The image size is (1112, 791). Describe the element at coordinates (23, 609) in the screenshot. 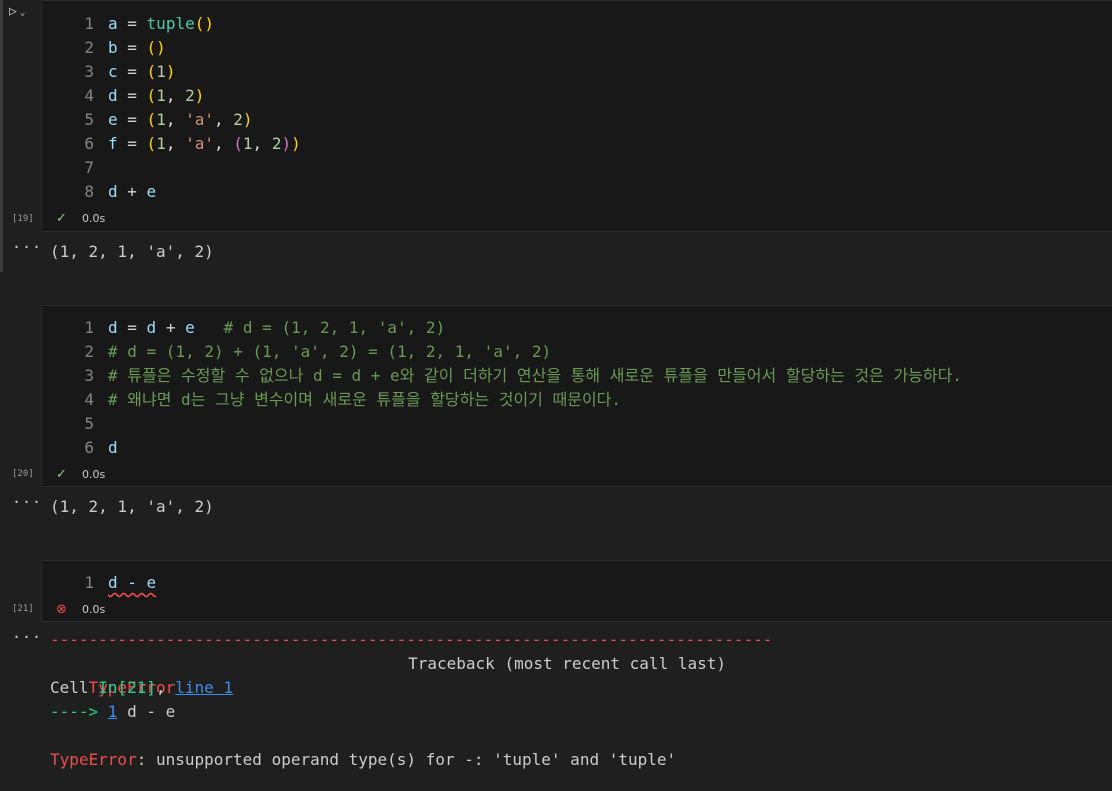

I see `execution-count: [21]` at that location.